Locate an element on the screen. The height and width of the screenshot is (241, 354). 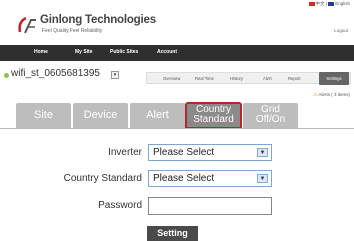
main-nav: Home My Site Public Sites Account is located at coordinates (177, 53).